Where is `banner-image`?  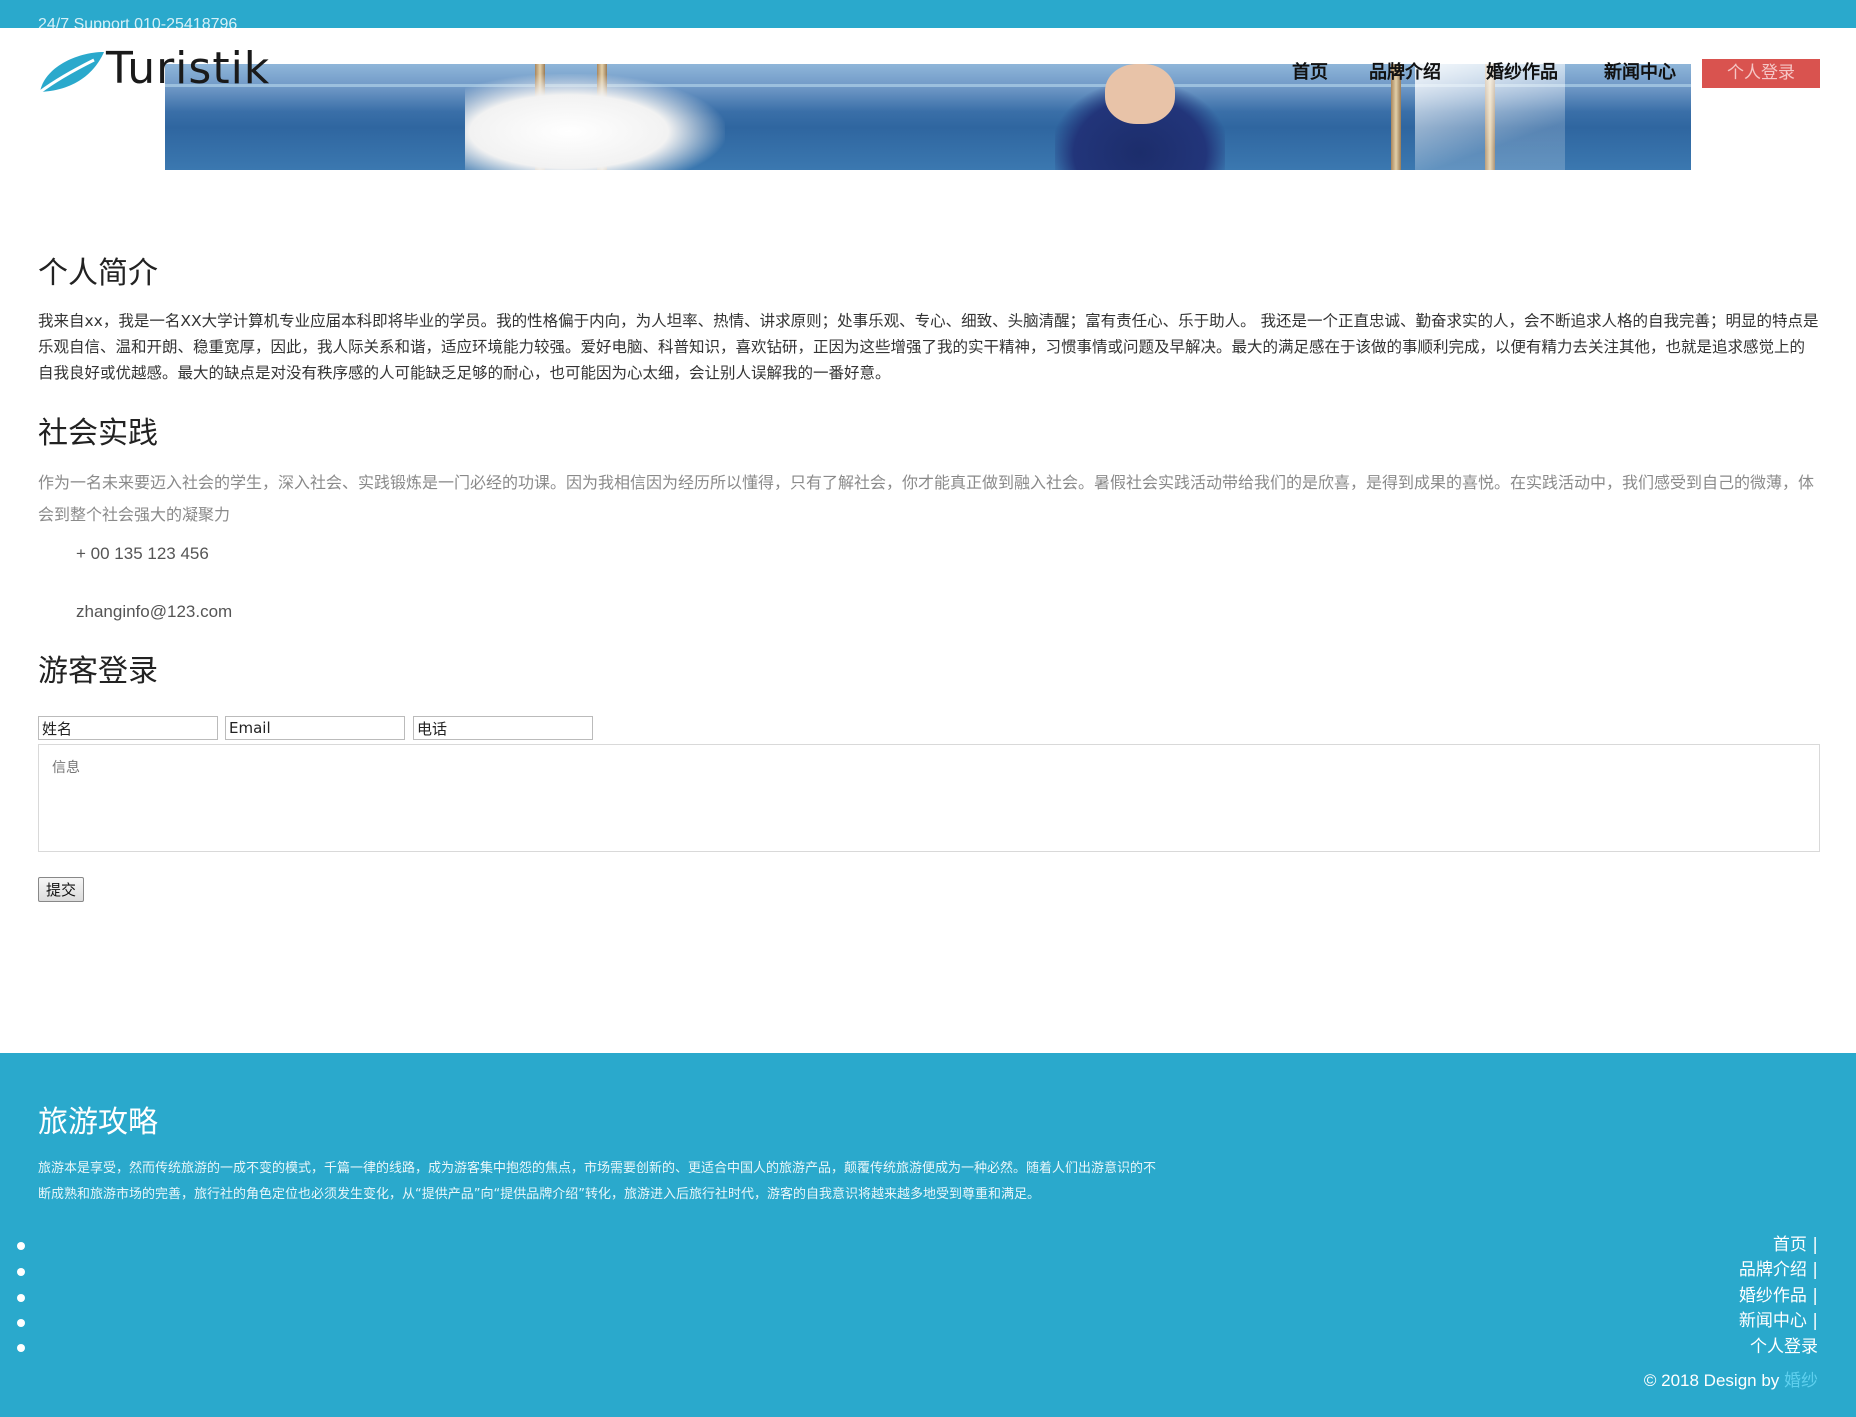 banner-image is located at coordinates (928, 117).